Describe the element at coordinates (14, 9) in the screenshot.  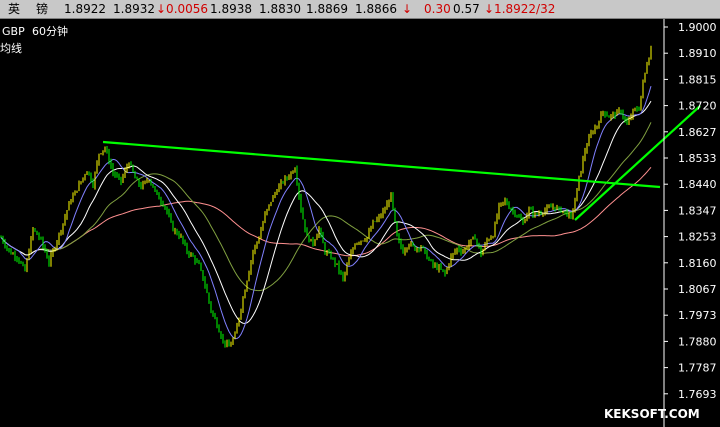
I see `quote-name-1: 英` at that location.